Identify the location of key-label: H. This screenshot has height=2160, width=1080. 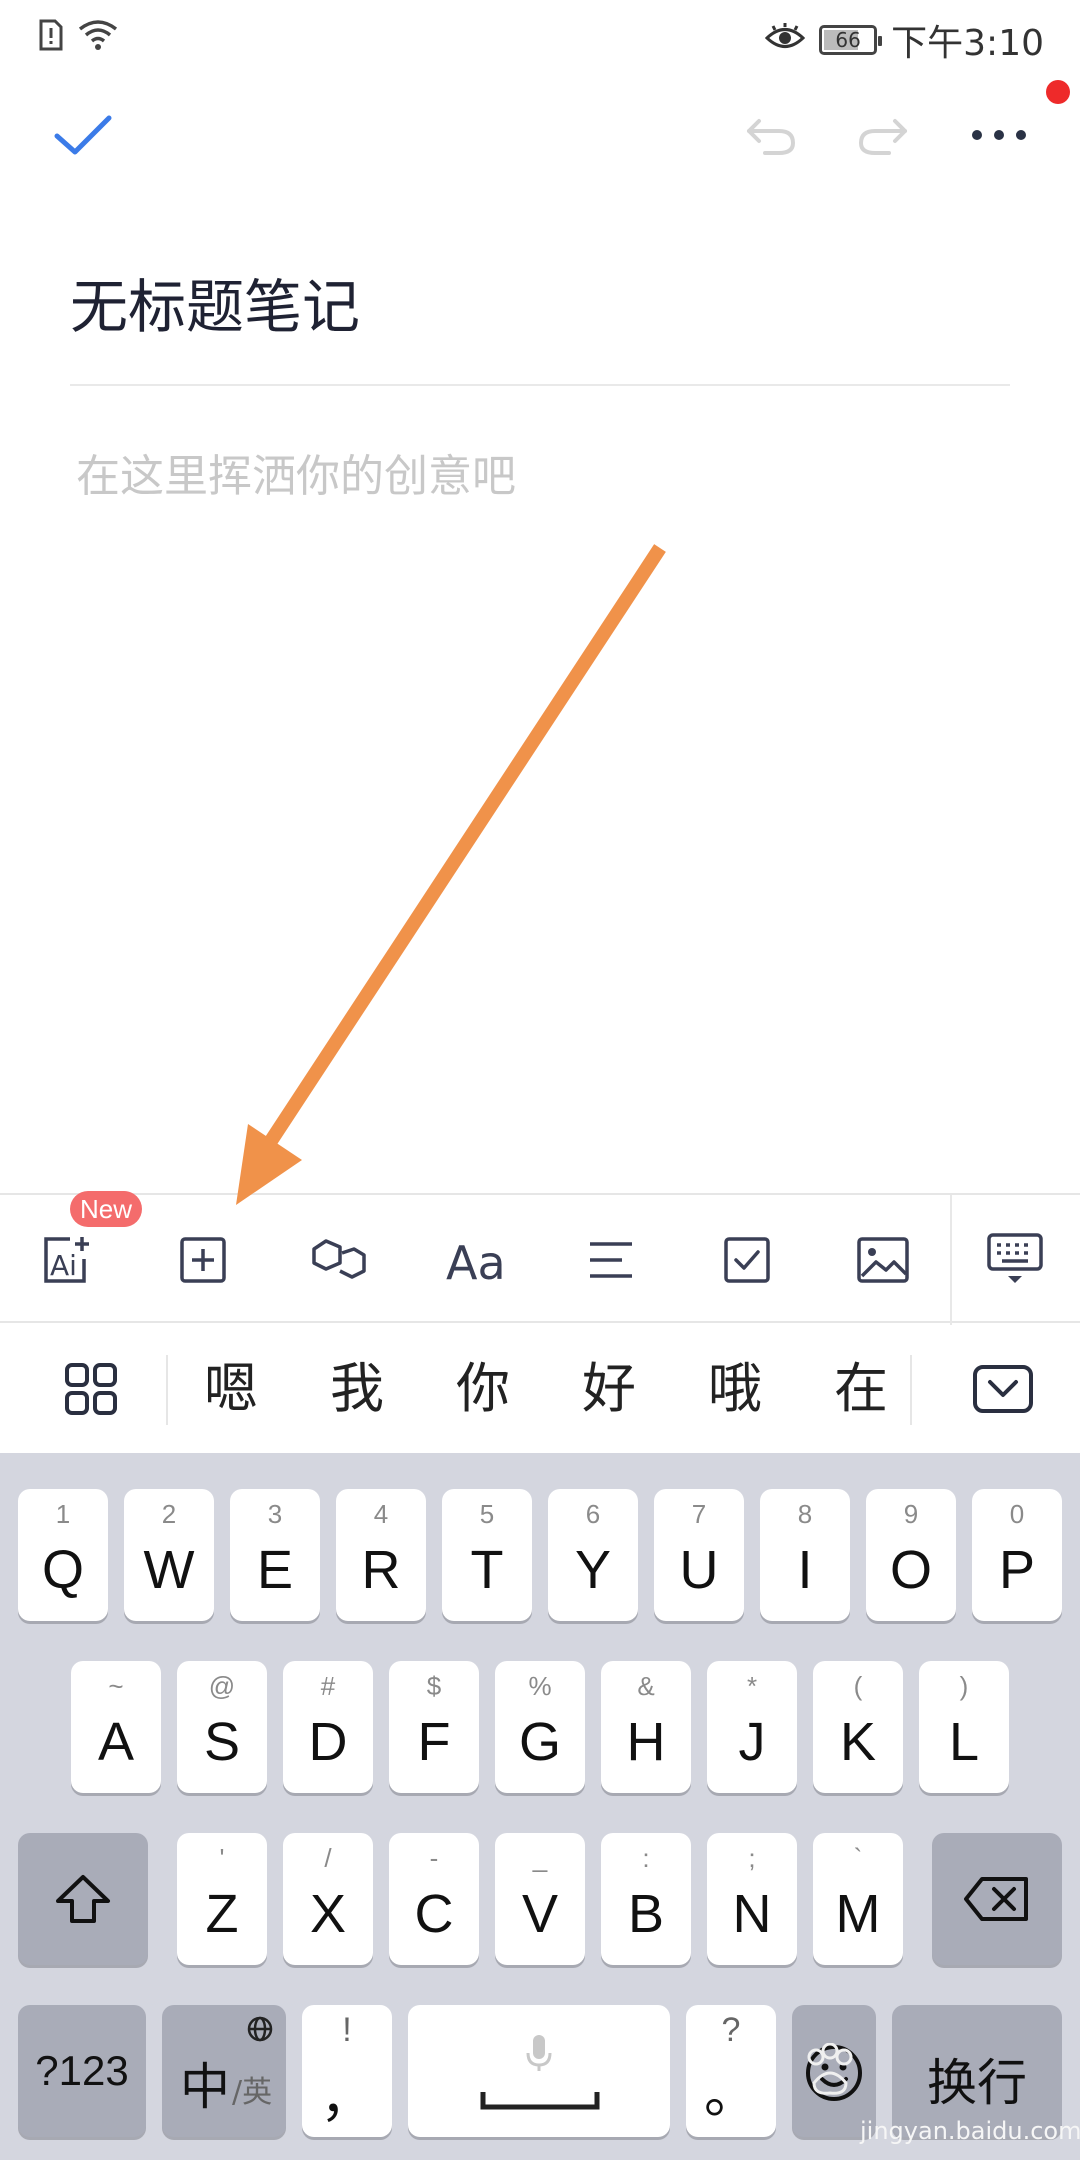
(646, 1742).